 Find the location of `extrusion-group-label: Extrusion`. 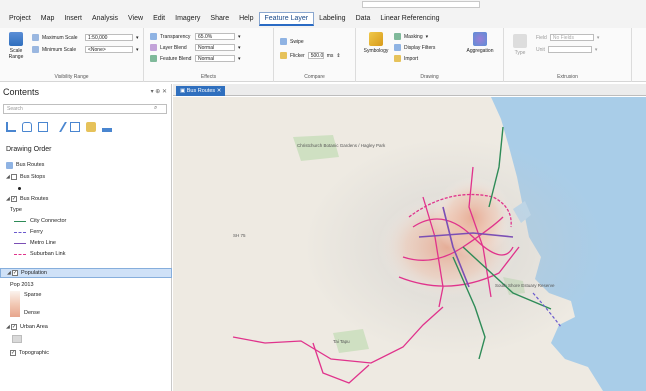

extrusion-group-label: Extrusion is located at coordinates (567, 77).